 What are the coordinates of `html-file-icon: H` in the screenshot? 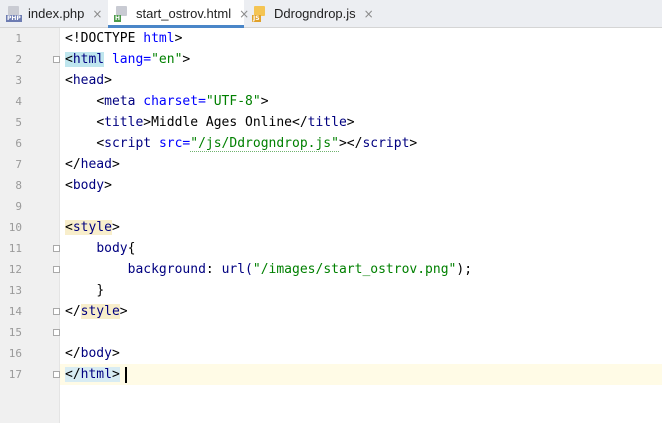 It's located at (122, 13).